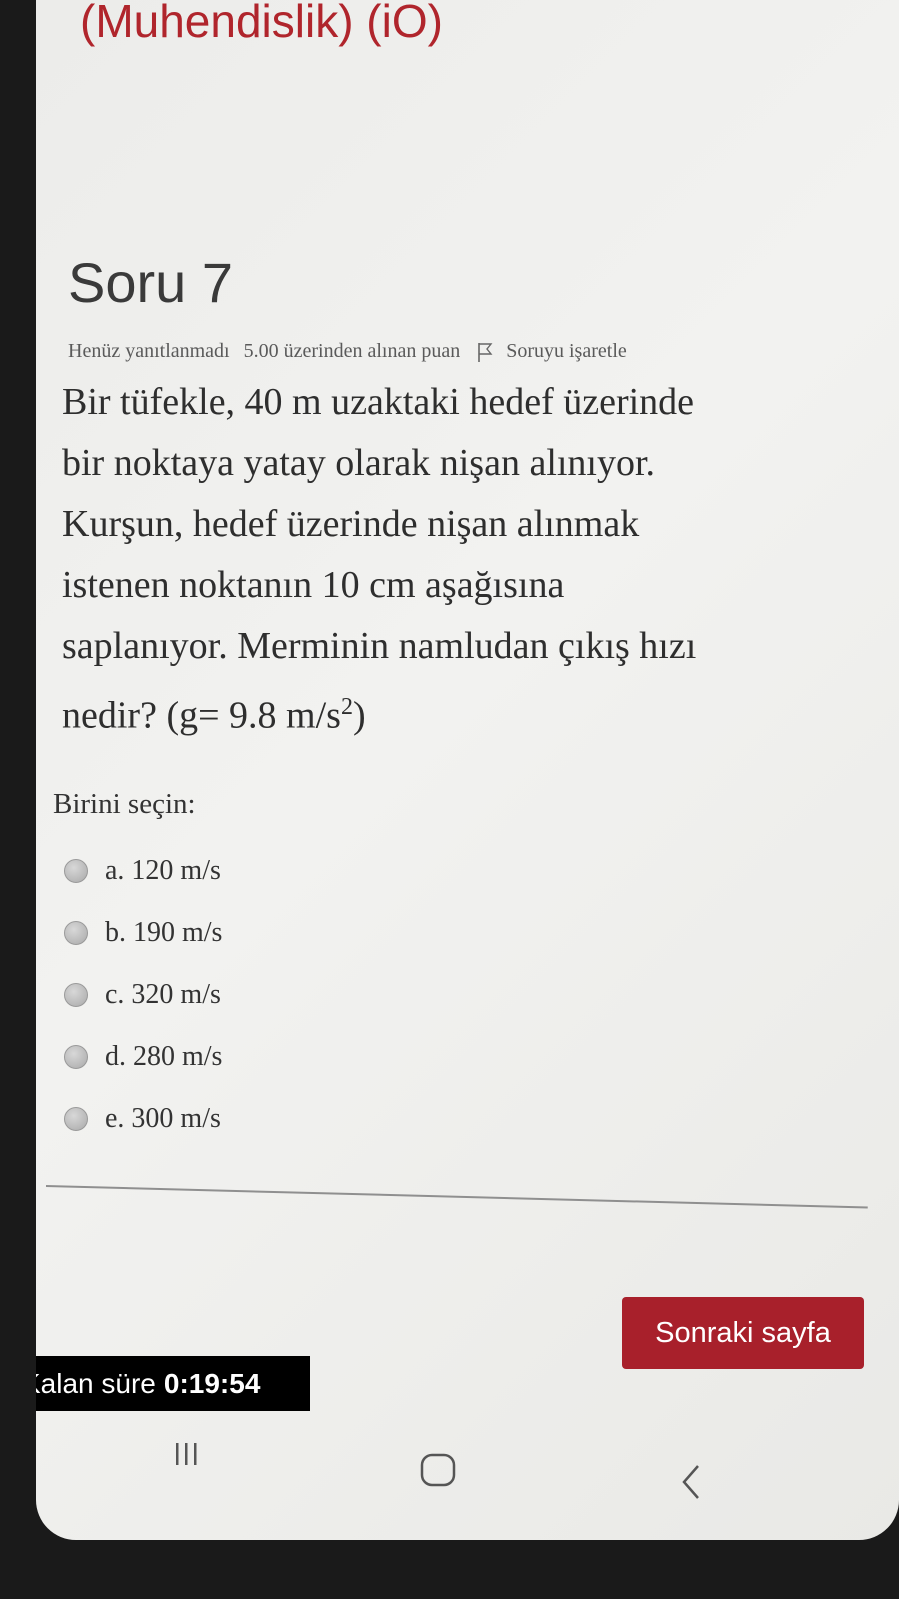  Describe the element at coordinates (566, 351) in the screenshot. I see `flag-question-link: Soruyu işaretle` at that location.